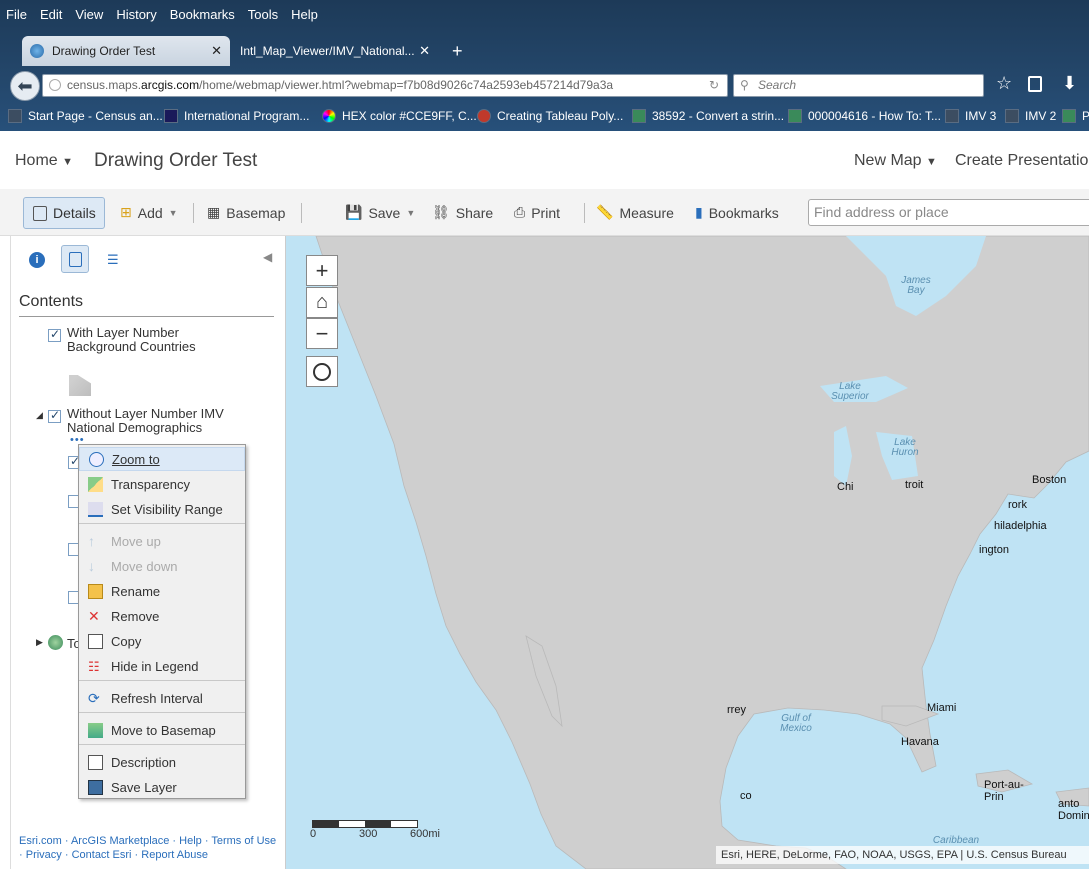 The width and height of the screenshot is (1089, 869). Describe the element at coordinates (25, 86) in the screenshot. I see `back-button: ⬅` at that location.